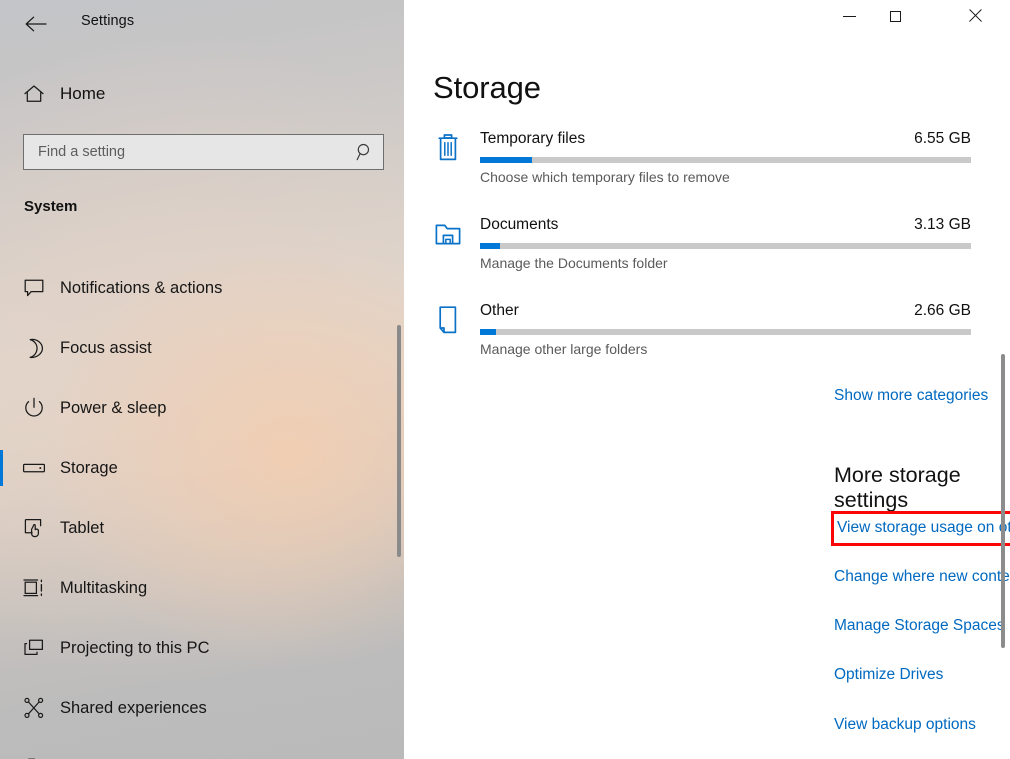 Image resolution: width=1010 pixels, height=759 pixels. I want to click on back-button, so click(36, 24).